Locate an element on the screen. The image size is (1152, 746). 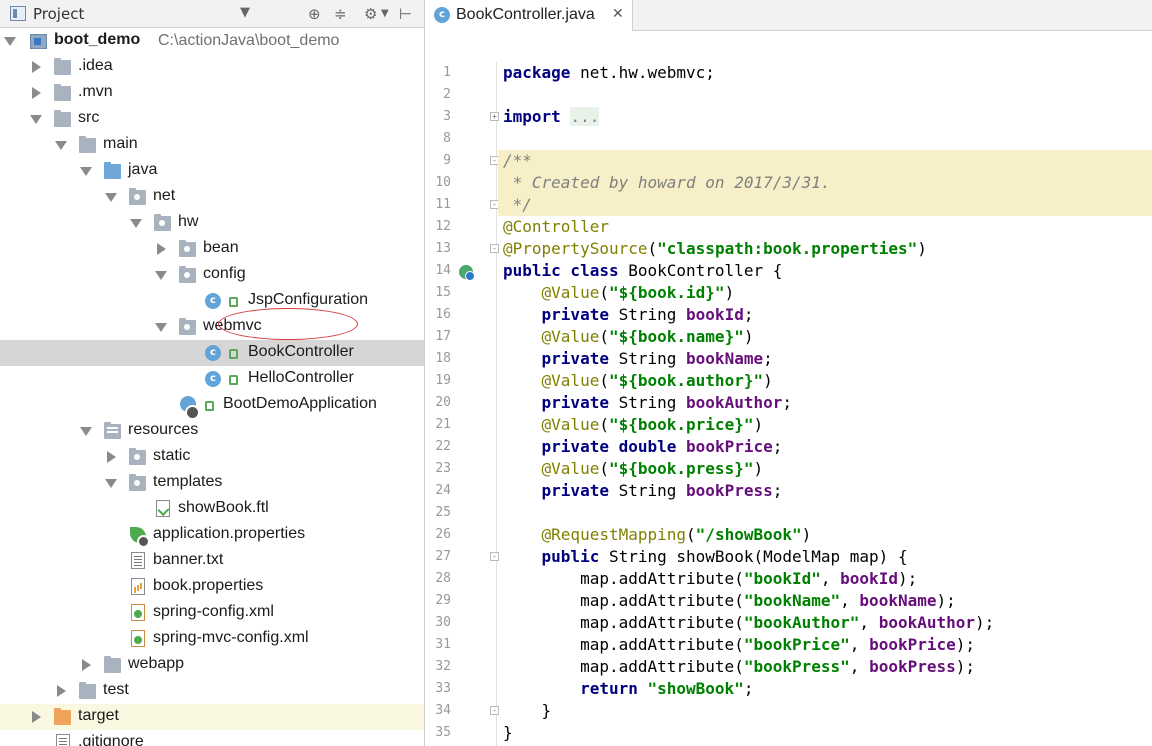
tree-node-hellocontroller: c HelloController is located at coordinates (212, 379).